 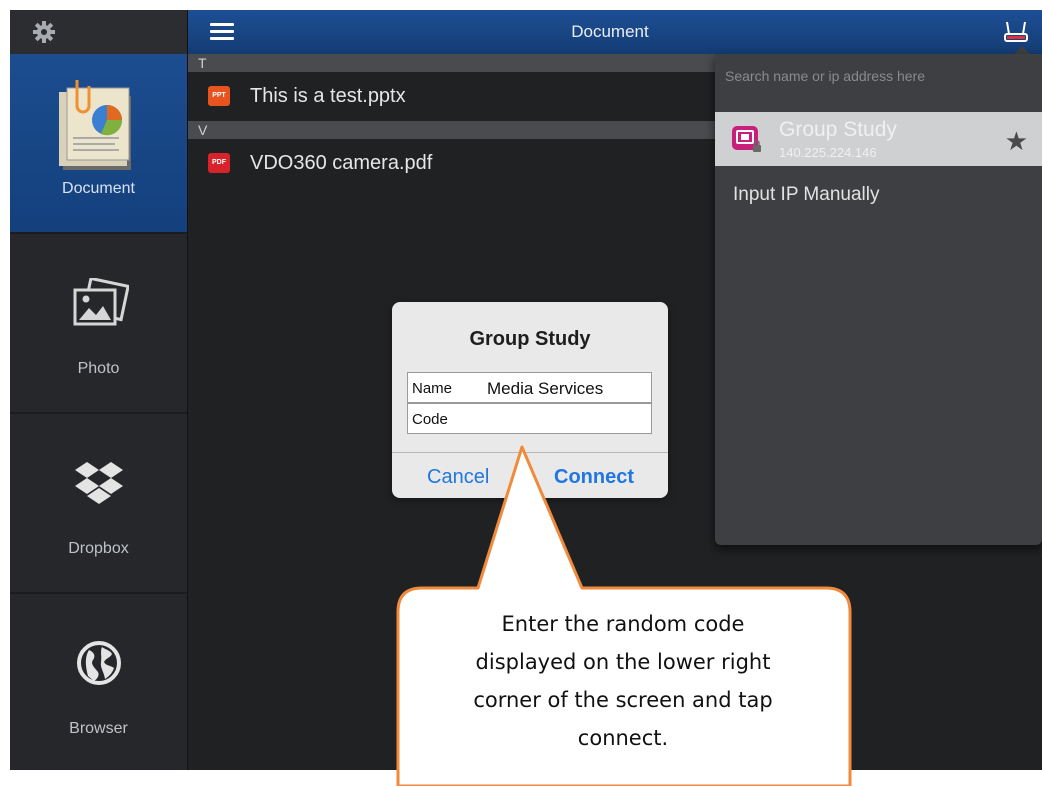 What do you see at coordinates (623, 662) in the screenshot?
I see `callout-line: displayed on the lower right` at bounding box center [623, 662].